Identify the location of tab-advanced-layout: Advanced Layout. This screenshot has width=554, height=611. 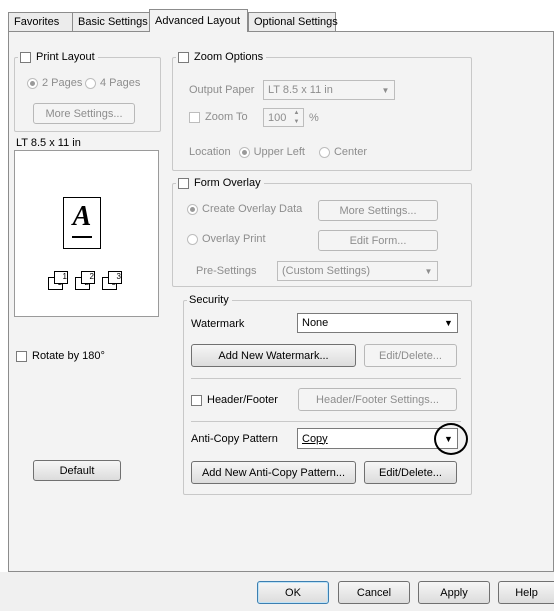
(198, 20).